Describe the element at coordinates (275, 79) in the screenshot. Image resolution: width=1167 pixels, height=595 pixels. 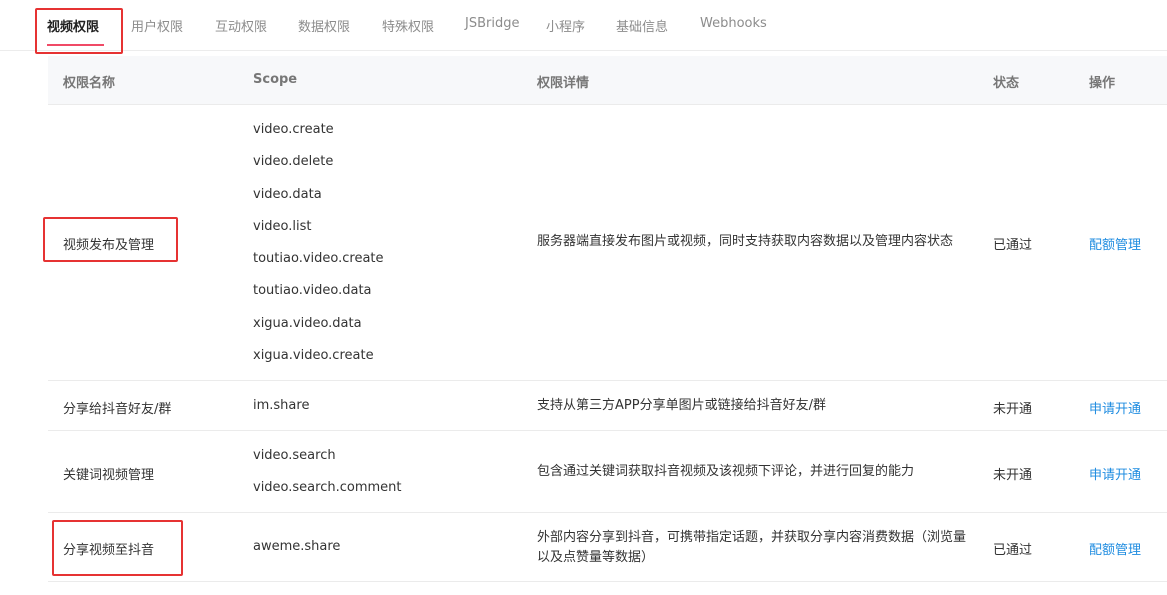
I see `header-scope: Scope` at that location.